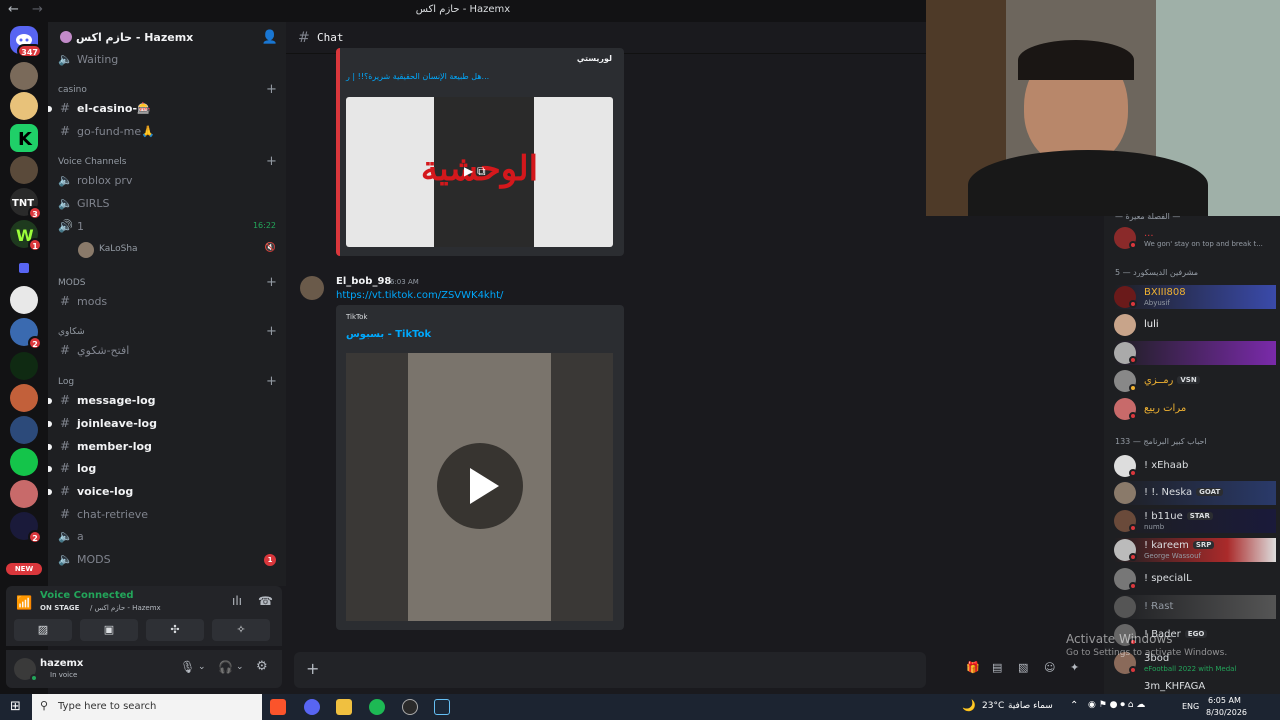  Describe the element at coordinates (1195, 409) in the screenshot. I see `member-item: مرات رييع` at that location.